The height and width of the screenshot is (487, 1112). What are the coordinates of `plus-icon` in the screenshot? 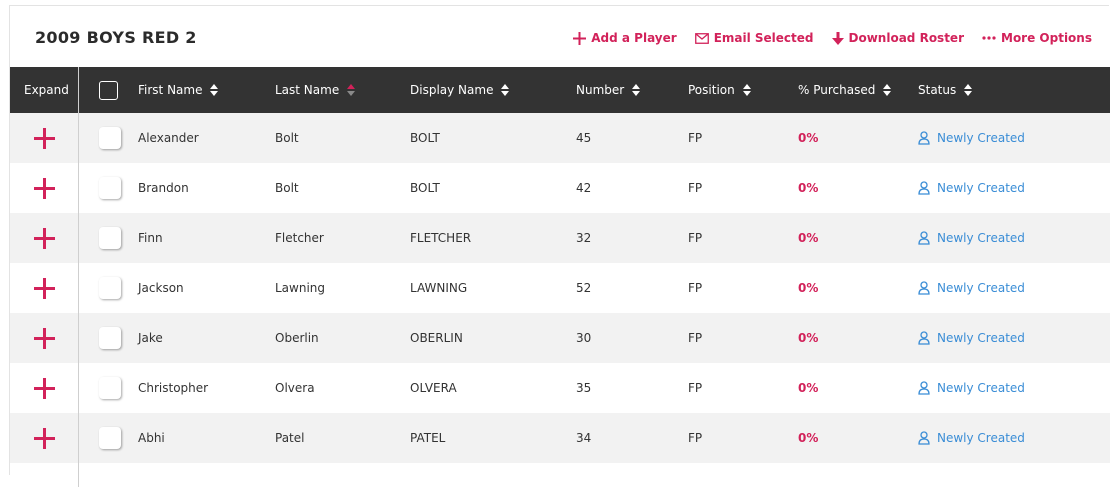 It's located at (580, 38).